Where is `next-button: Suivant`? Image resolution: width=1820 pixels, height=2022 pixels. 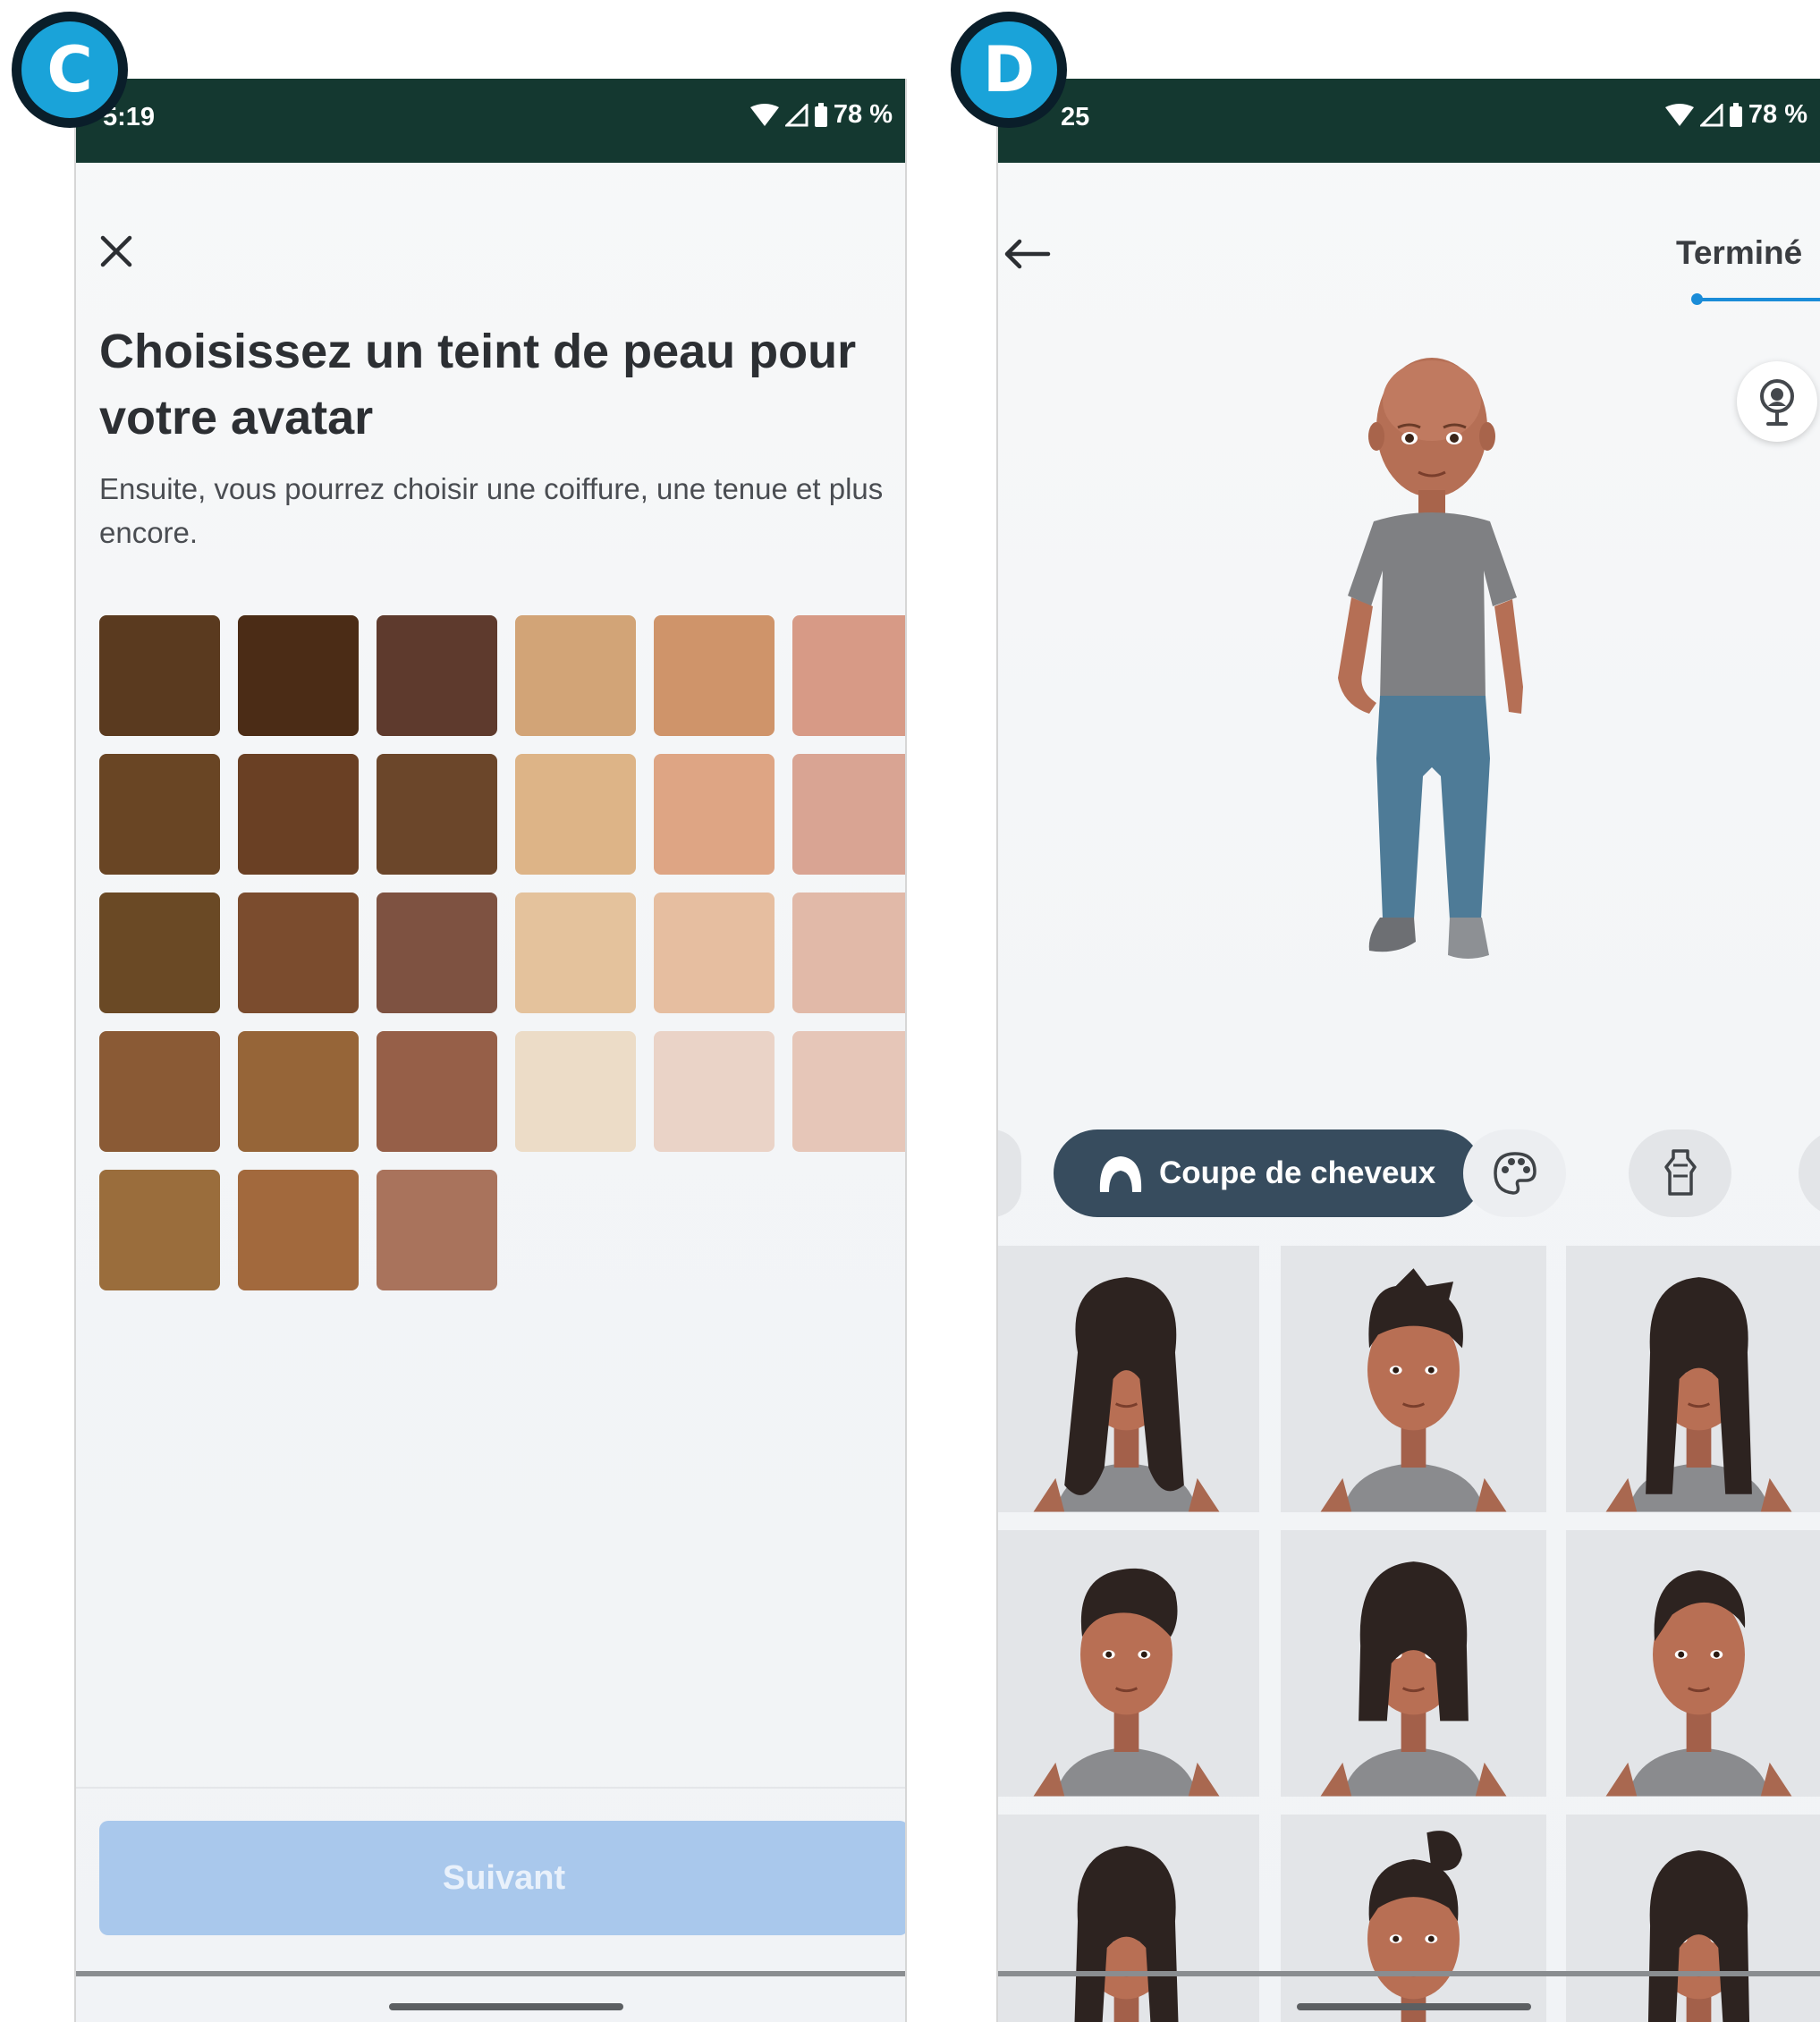
next-button: Suivant is located at coordinates (502, 1878).